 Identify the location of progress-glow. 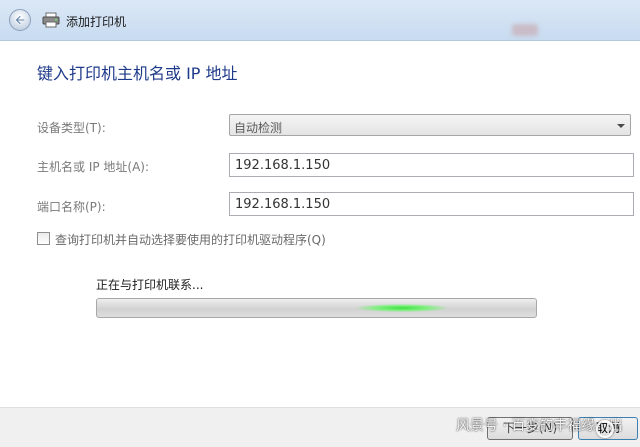
(402, 308).